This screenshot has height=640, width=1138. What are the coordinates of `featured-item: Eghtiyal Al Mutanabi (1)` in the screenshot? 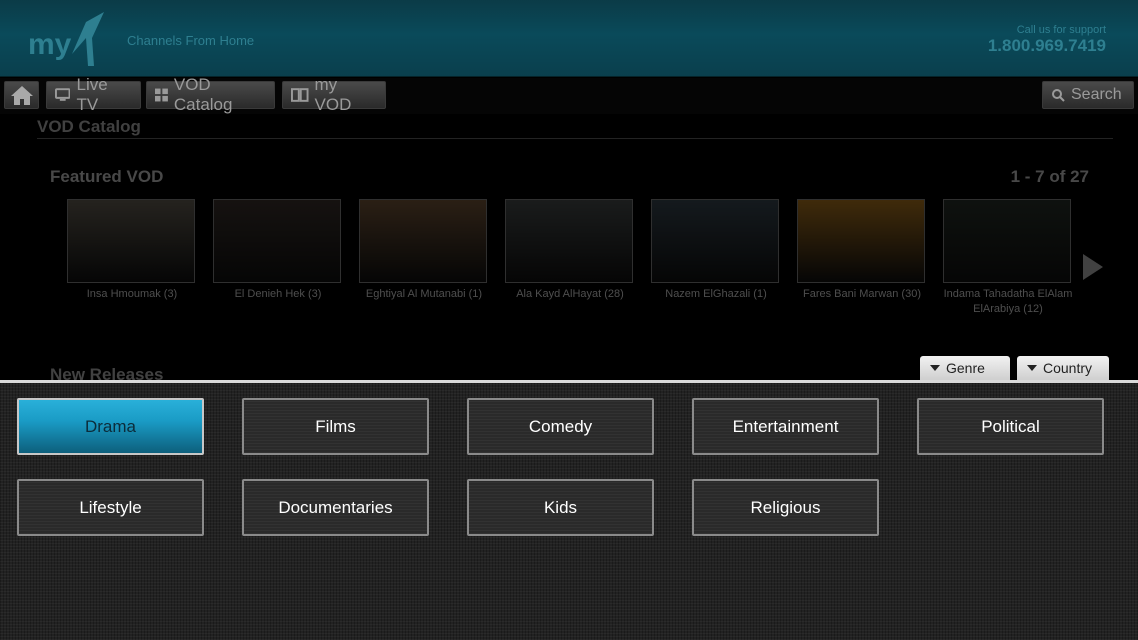 It's located at (424, 250).